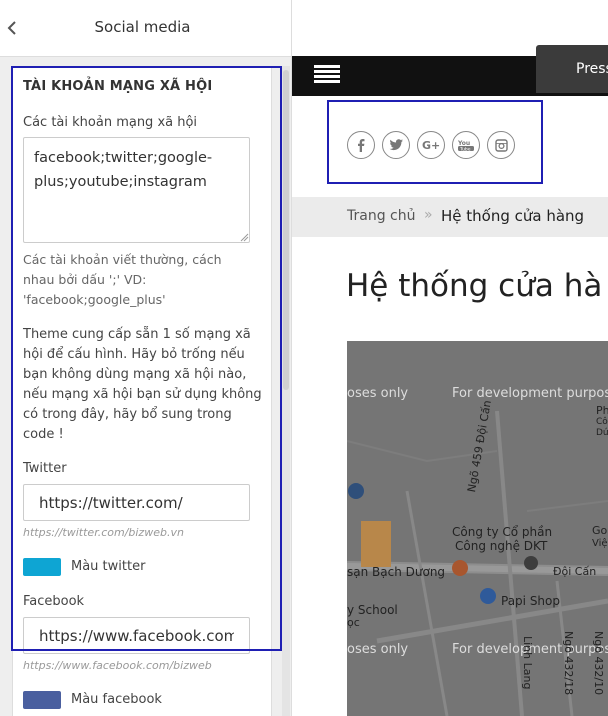 The image size is (608, 716). Describe the element at coordinates (396, 572) in the screenshot. I see `map-place-label: sạn Bạch Dương` at that location.